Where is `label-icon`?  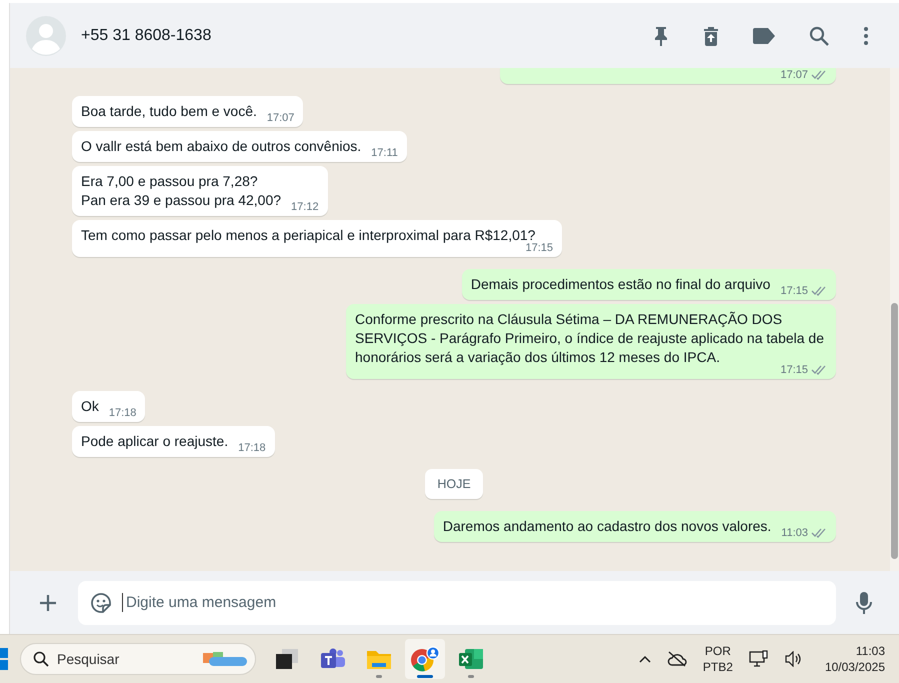 label-icon is located at coordinates (764, 36).